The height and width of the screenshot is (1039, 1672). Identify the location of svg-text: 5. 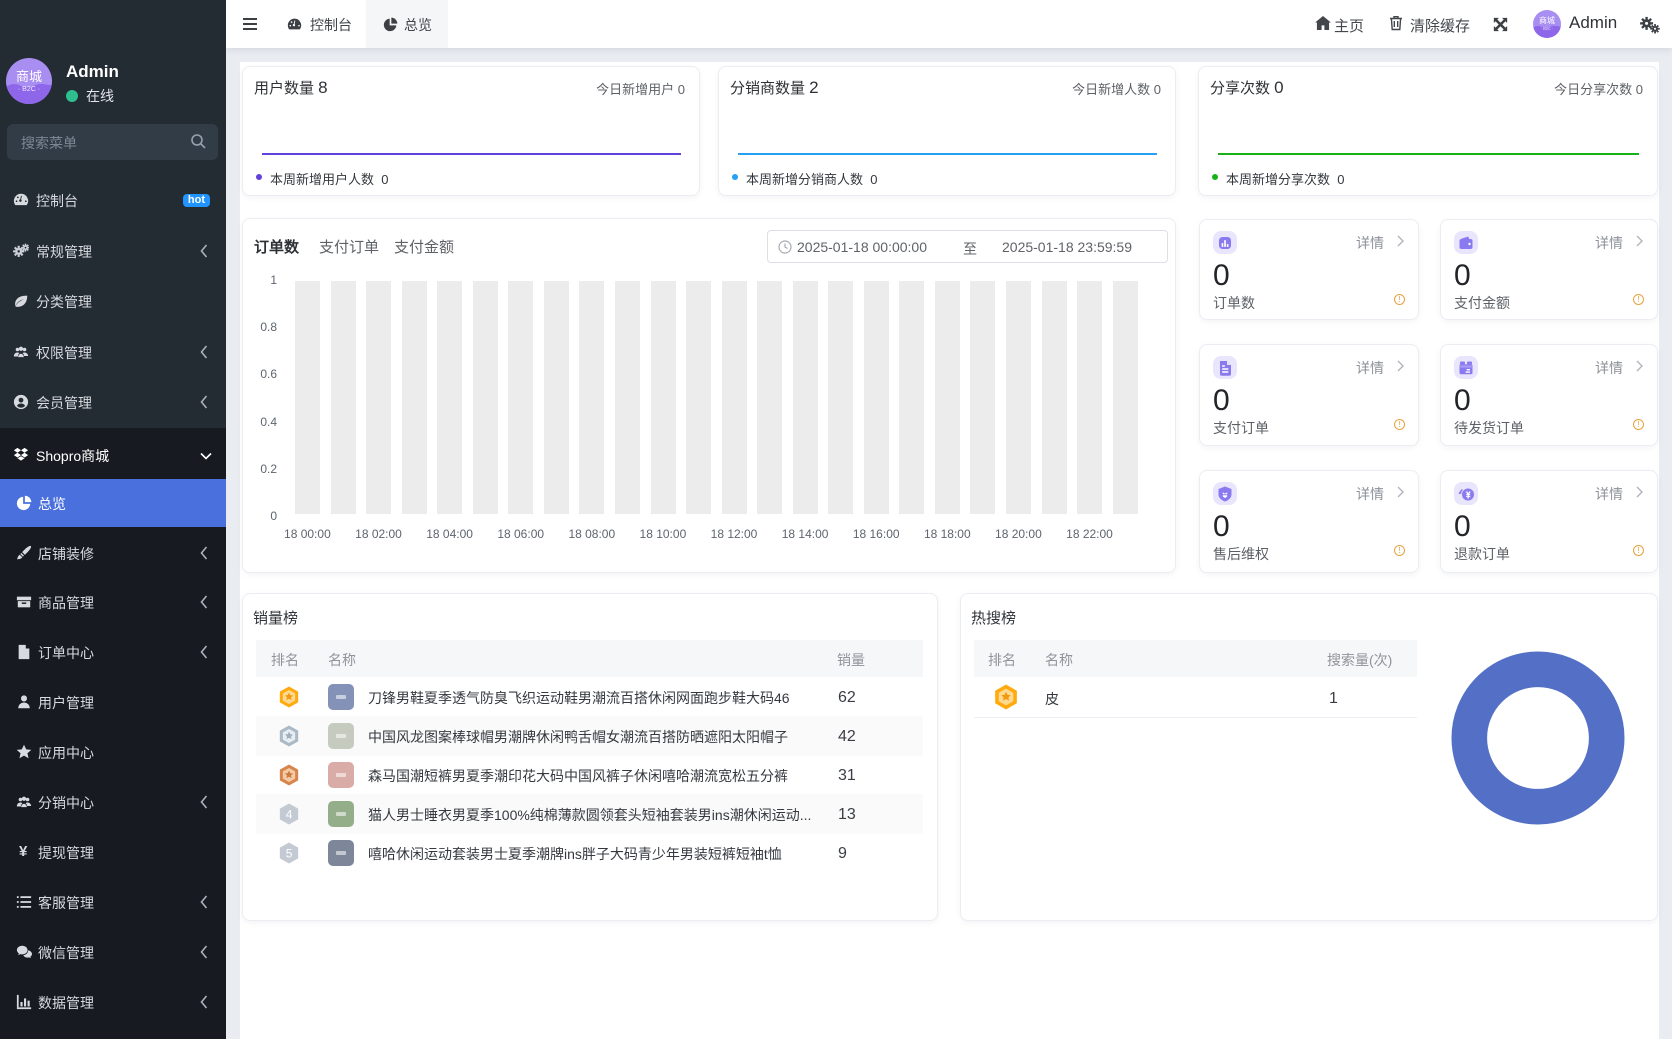
(289, 853).